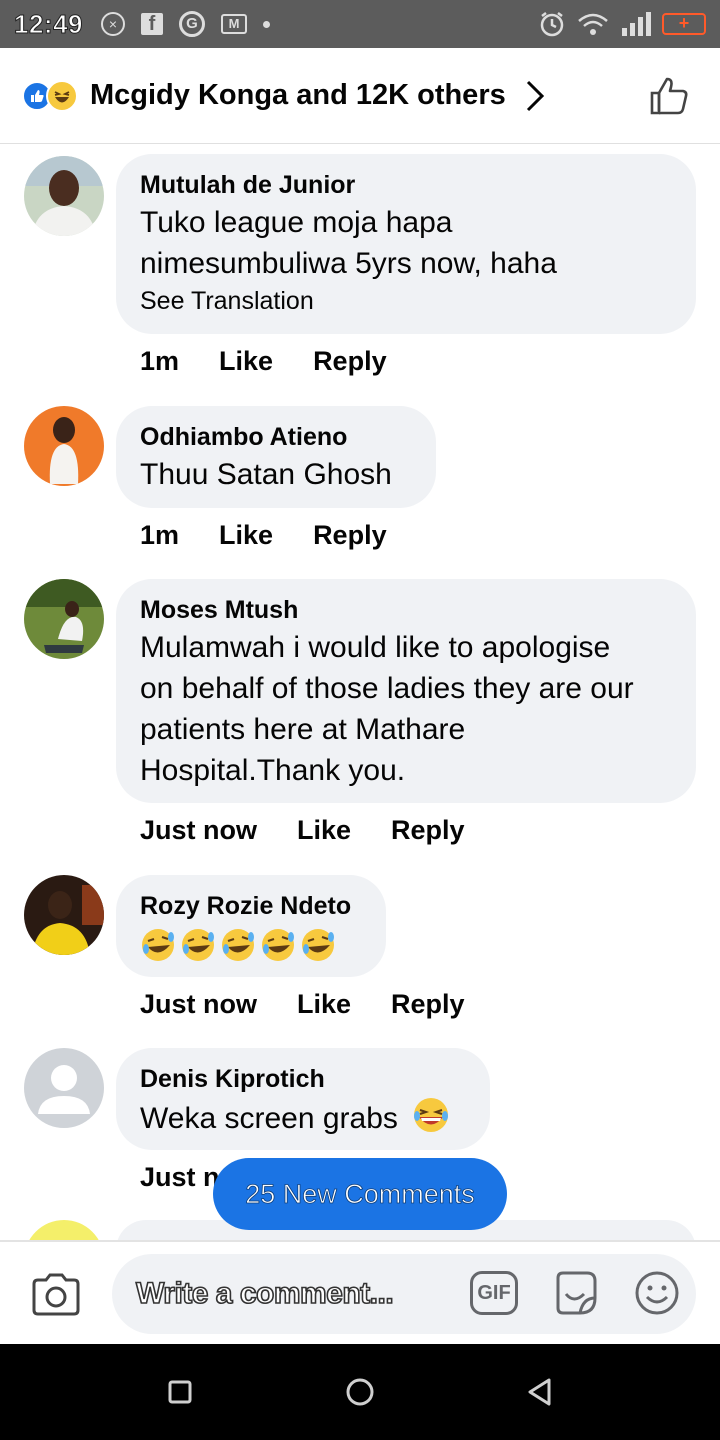 This screenshot has width=720, height=1440. What do you see at coordinates (266, 24) in the screenshot?
I see `dot-icon` at bounding box center [266, 24].